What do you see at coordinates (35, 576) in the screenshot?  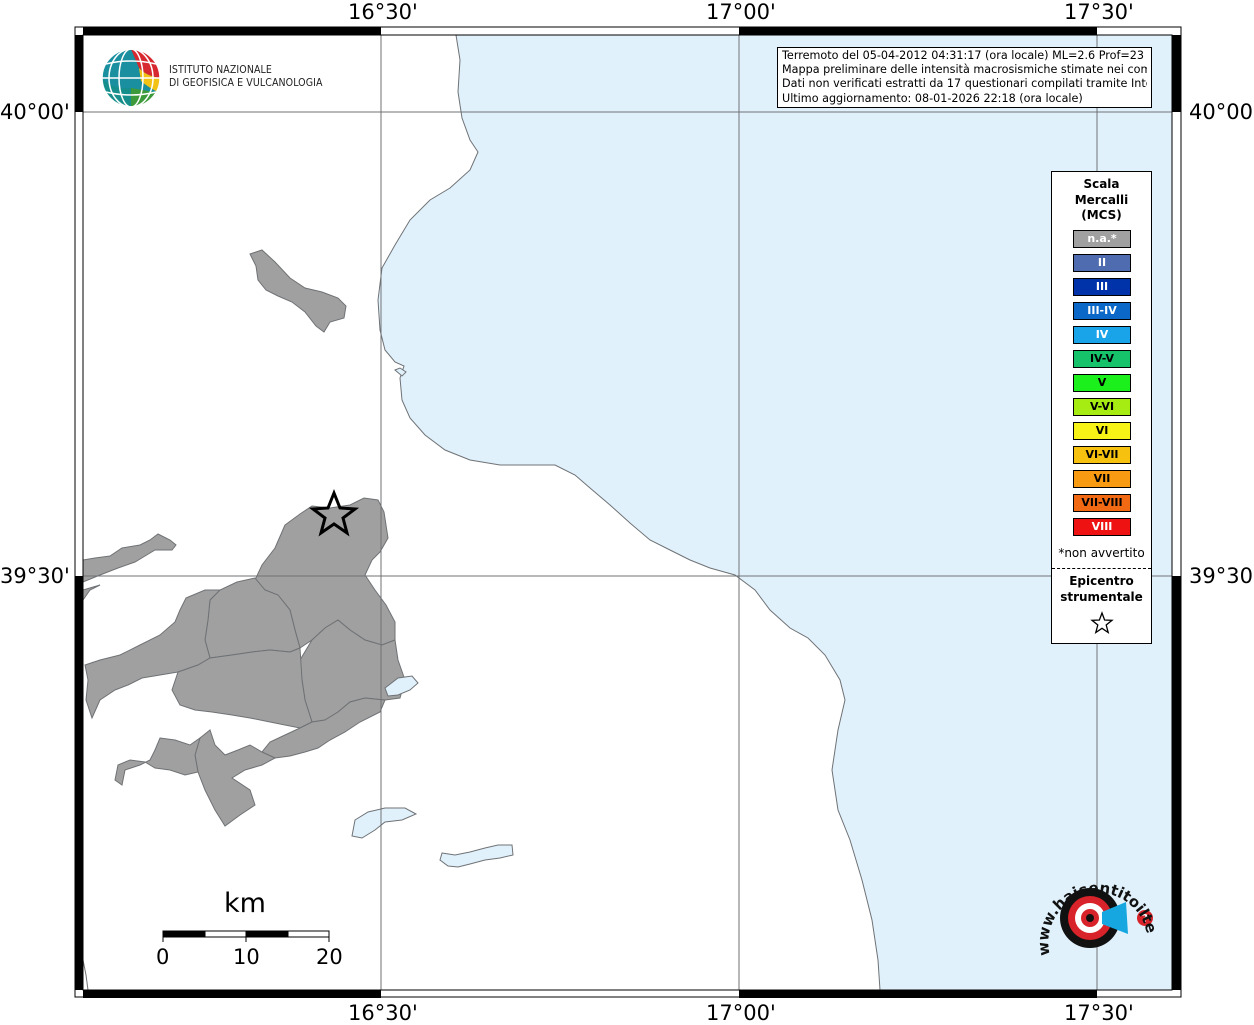 I see `lat-label-left-2: 39°30'` at bounding box center [35, 576].